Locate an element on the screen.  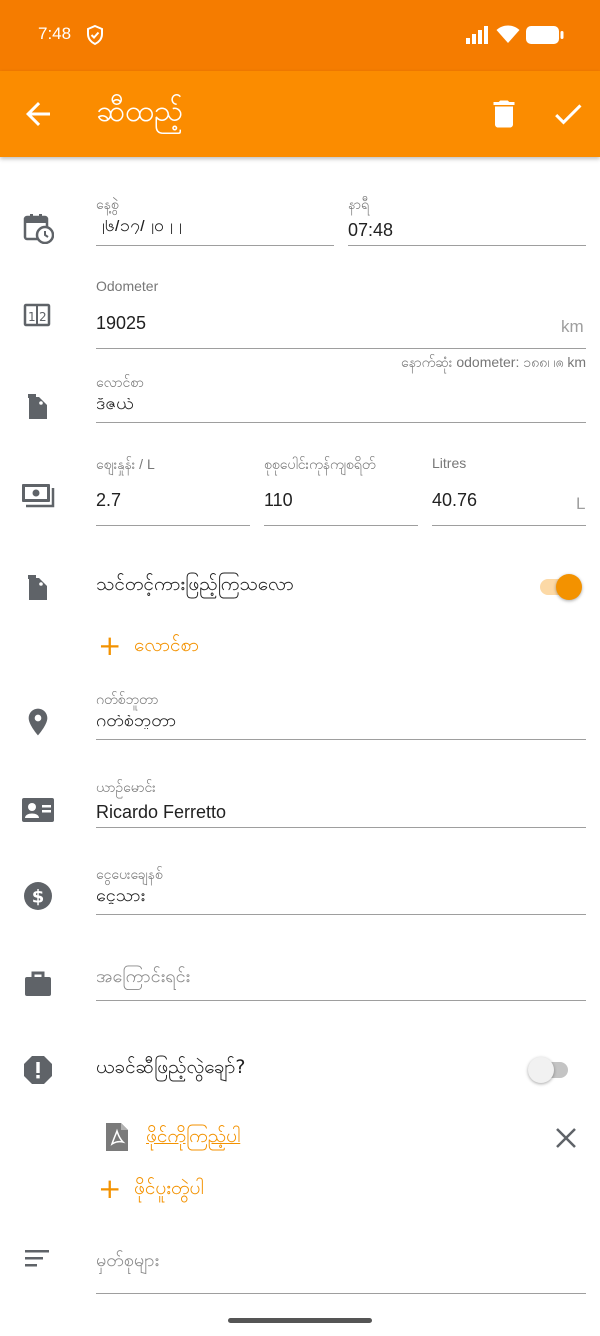
driver-field: Ricardo Ferretto is located at coordinates (161, 812).